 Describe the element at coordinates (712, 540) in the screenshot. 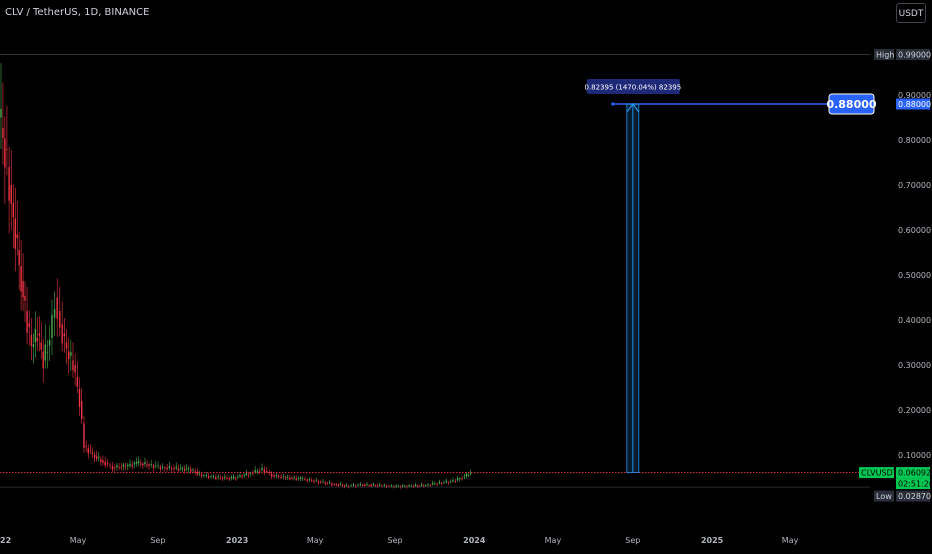

I see `time-tick-label: 2025` at that location.